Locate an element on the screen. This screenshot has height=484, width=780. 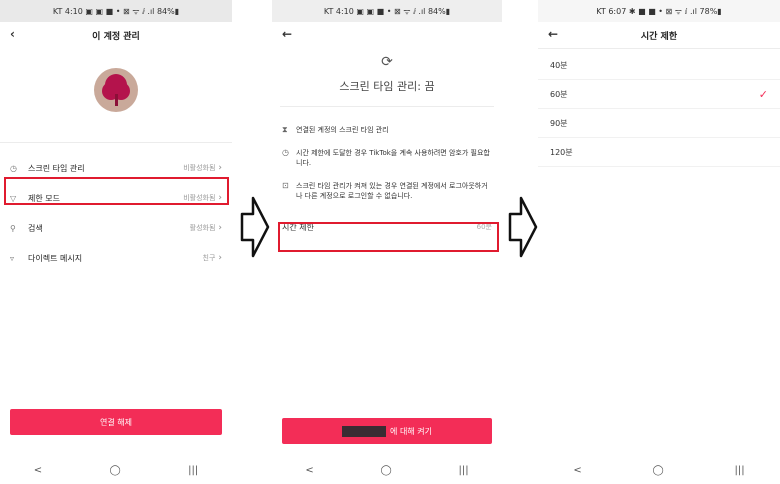
menu-item-label: 스크린 타임 관리 is located at coordinates (56, 168).